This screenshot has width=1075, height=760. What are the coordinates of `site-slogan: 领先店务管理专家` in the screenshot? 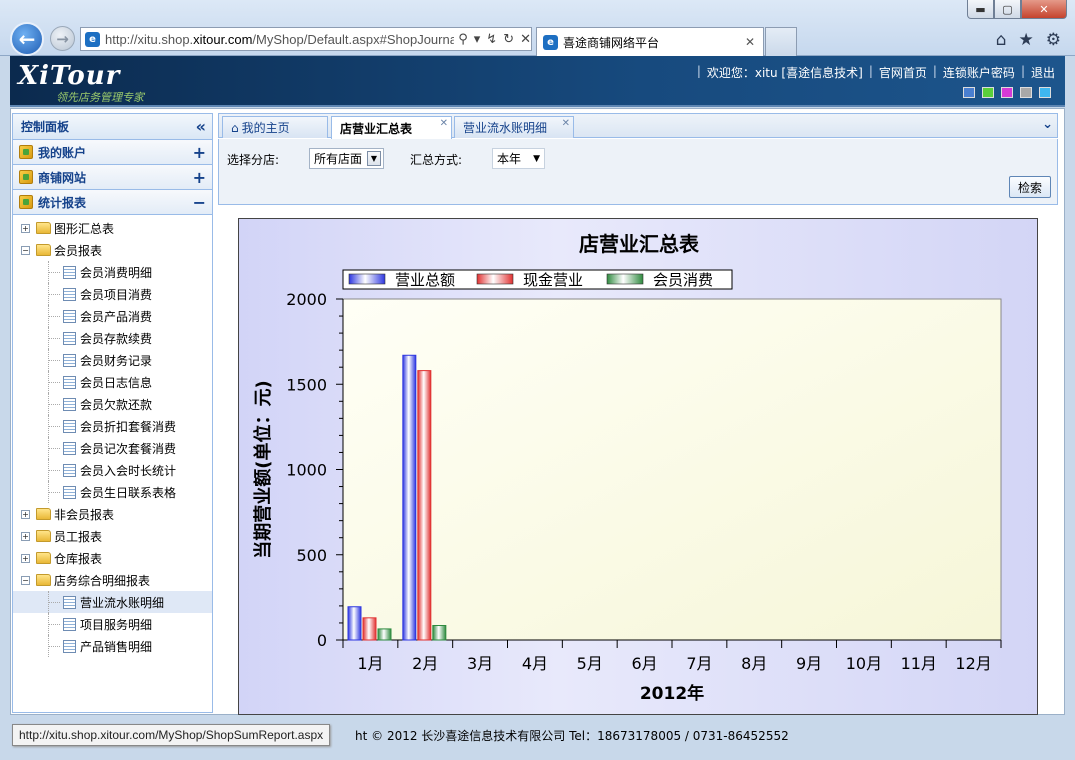 It's located at (100, 97).